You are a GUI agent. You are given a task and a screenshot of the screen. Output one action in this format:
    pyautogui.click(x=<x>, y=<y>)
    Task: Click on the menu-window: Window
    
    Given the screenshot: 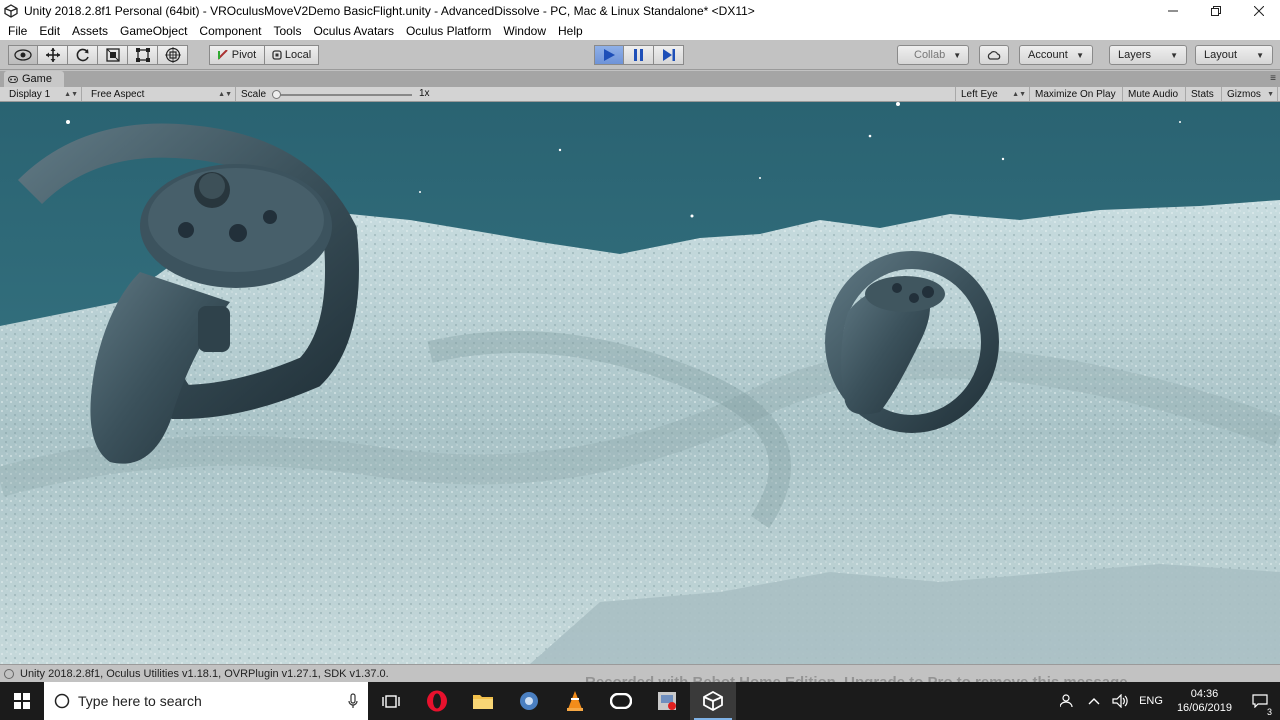 What is the action you would take?
    pyautogui.click(x=524, y=31)
    